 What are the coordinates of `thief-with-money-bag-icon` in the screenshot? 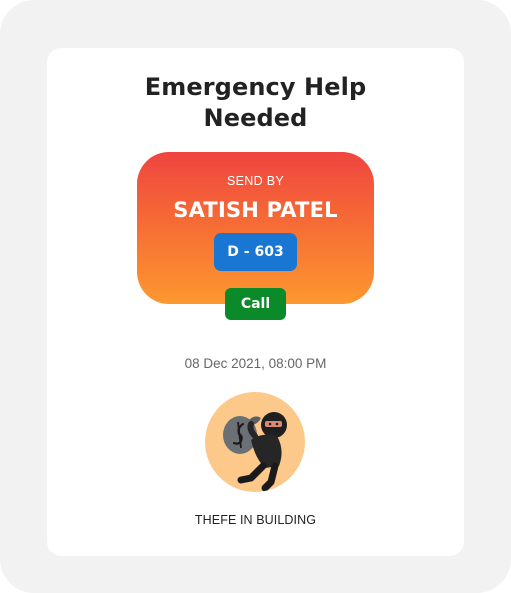 It's located at (255, 442).